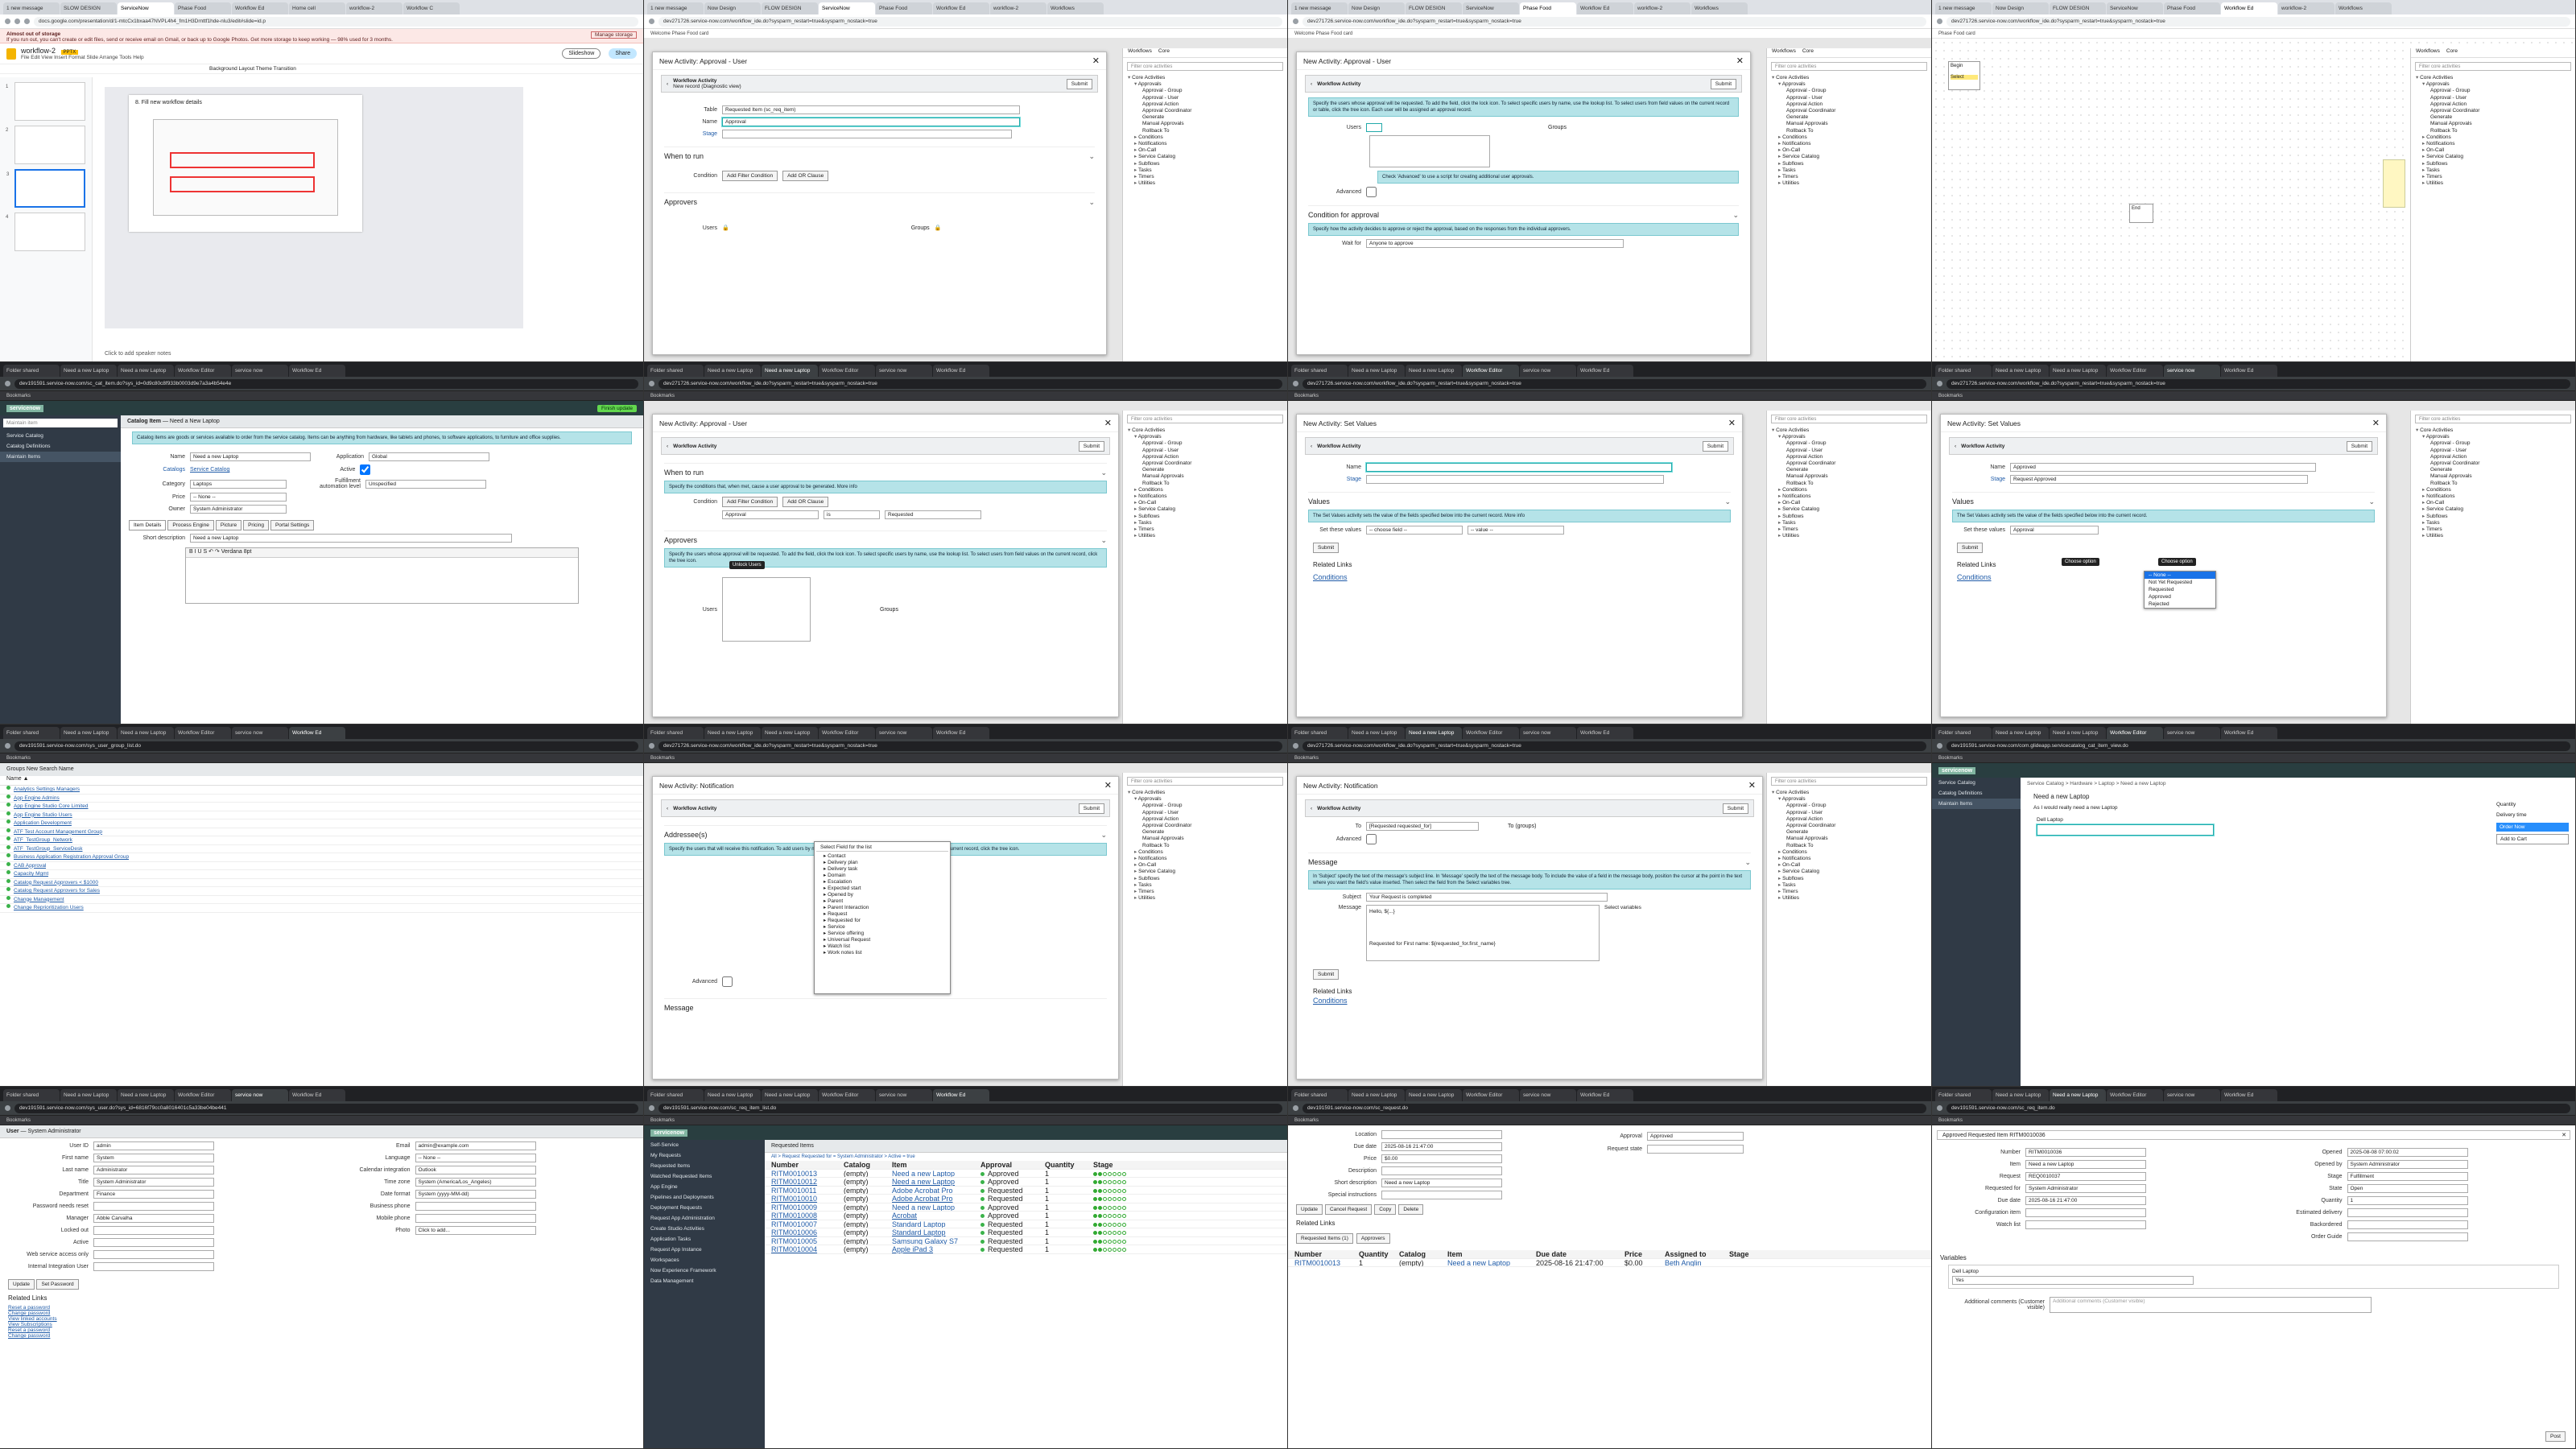  I want to click on table-row: CAB Approval, so click(321, 865).